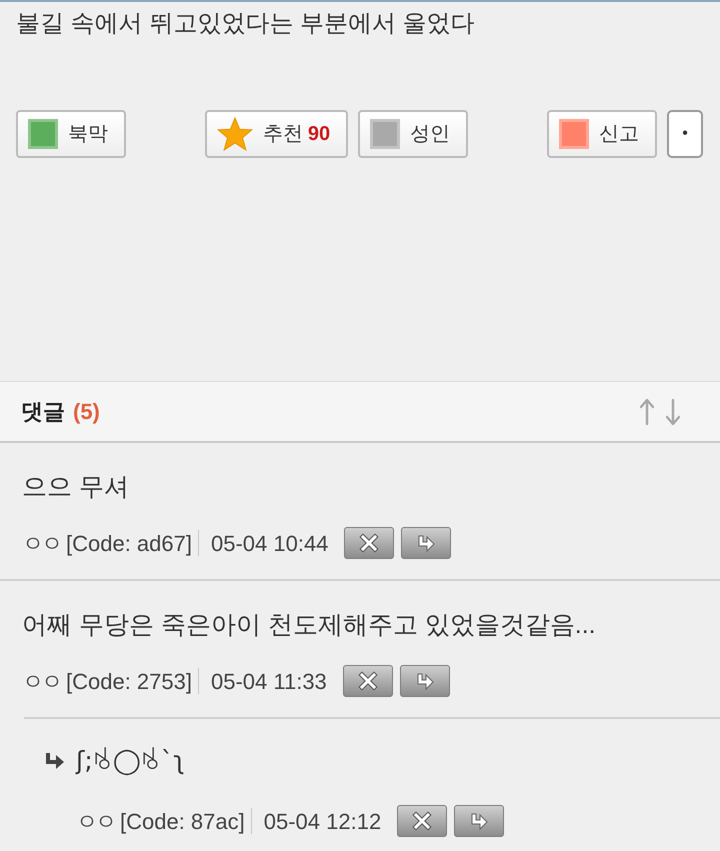 This screenshot has width=720, height=851. I want to click on arrow-down-icon, so click(673, 411).